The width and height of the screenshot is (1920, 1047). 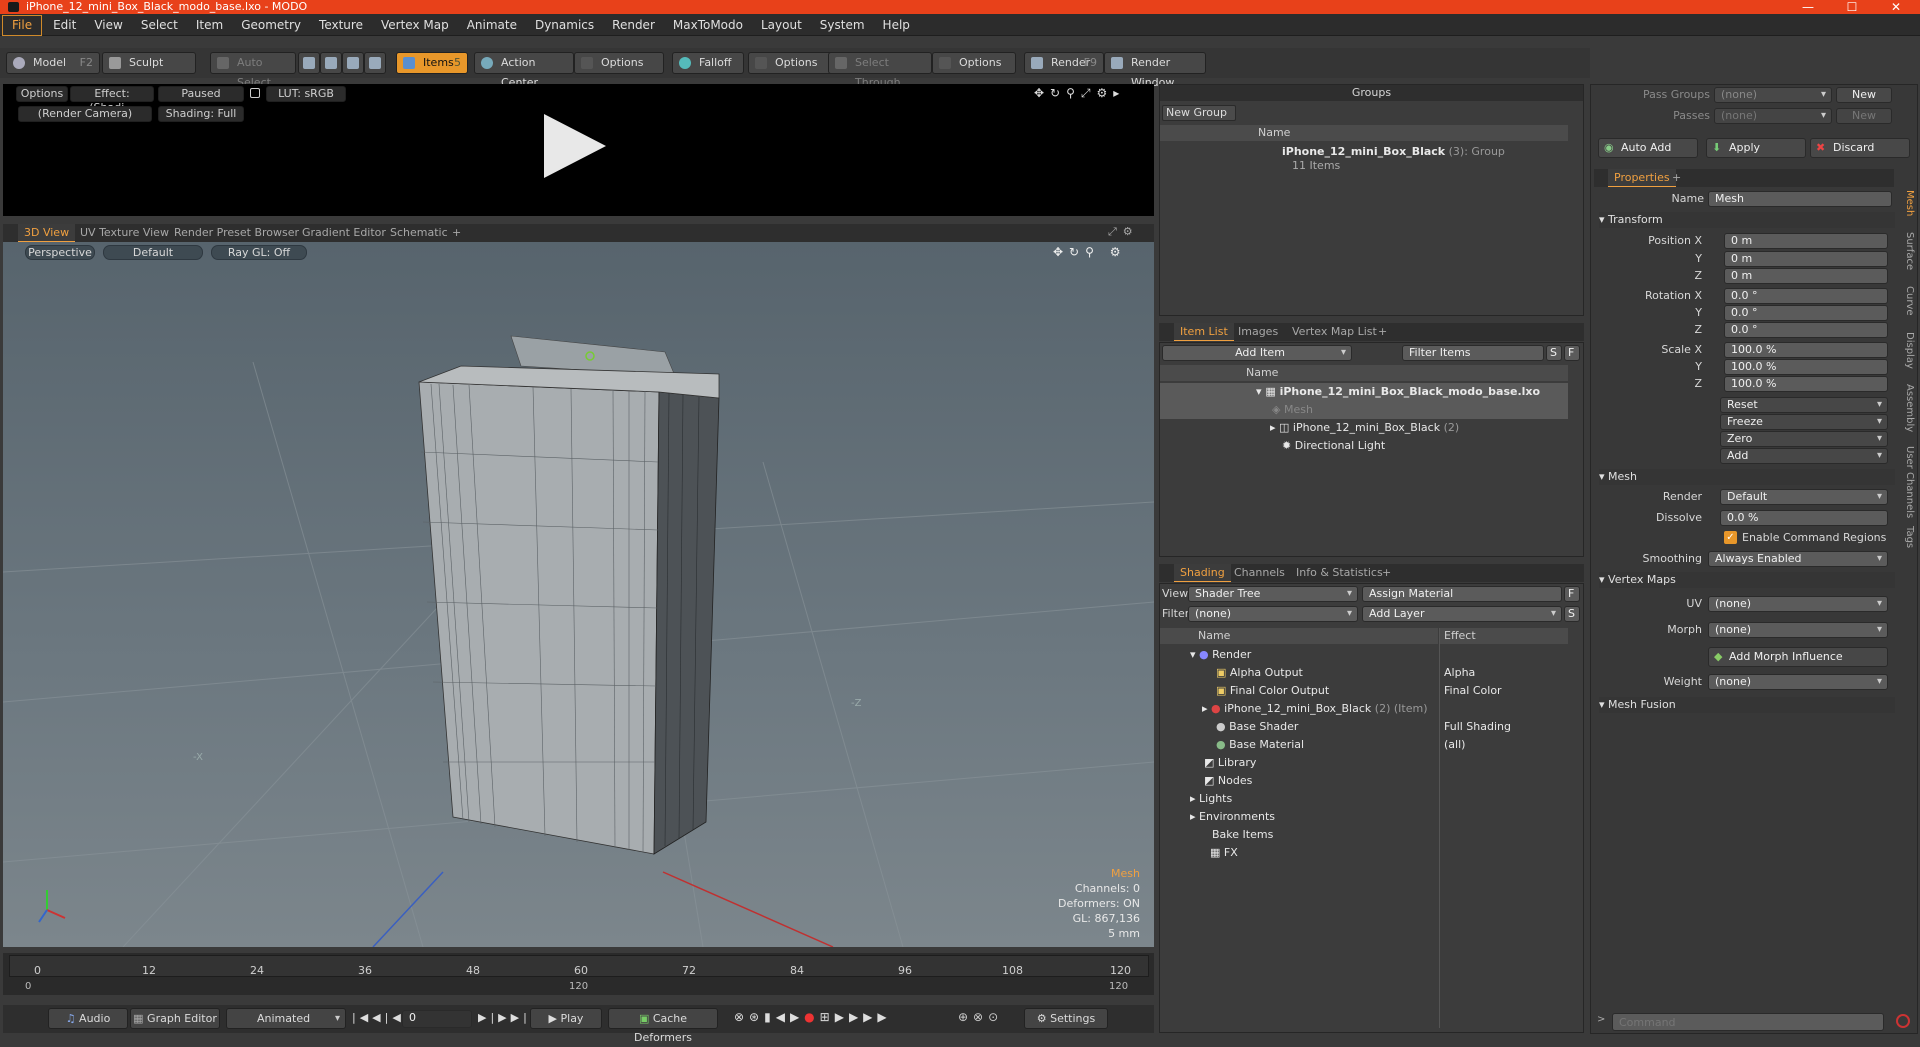 I want to click on filter-dropdown: (none), so click(x=1273, y=614).